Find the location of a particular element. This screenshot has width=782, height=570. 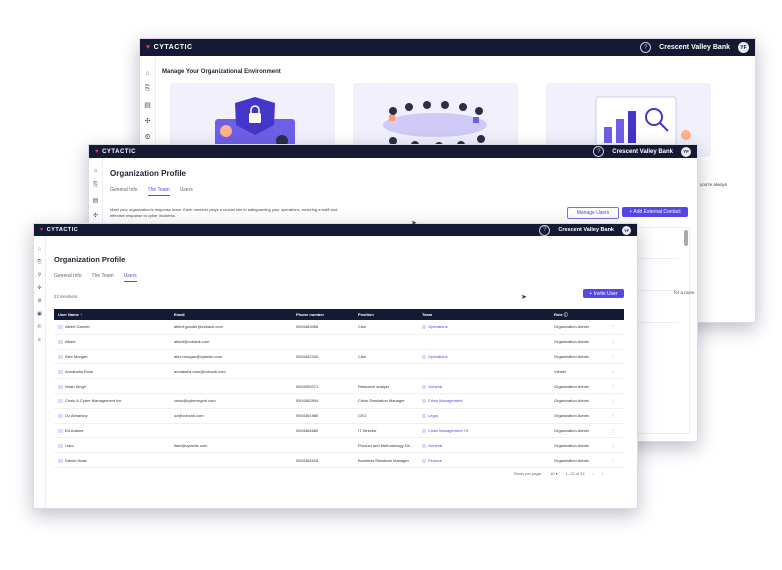

team-chip: Legal is located at coordinates (430, 415).